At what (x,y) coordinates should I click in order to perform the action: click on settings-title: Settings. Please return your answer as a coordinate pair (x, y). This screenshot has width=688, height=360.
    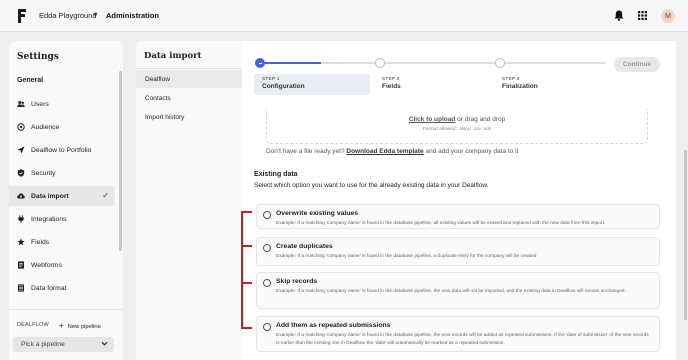
    Looking at the image, I should click on (38, 57).